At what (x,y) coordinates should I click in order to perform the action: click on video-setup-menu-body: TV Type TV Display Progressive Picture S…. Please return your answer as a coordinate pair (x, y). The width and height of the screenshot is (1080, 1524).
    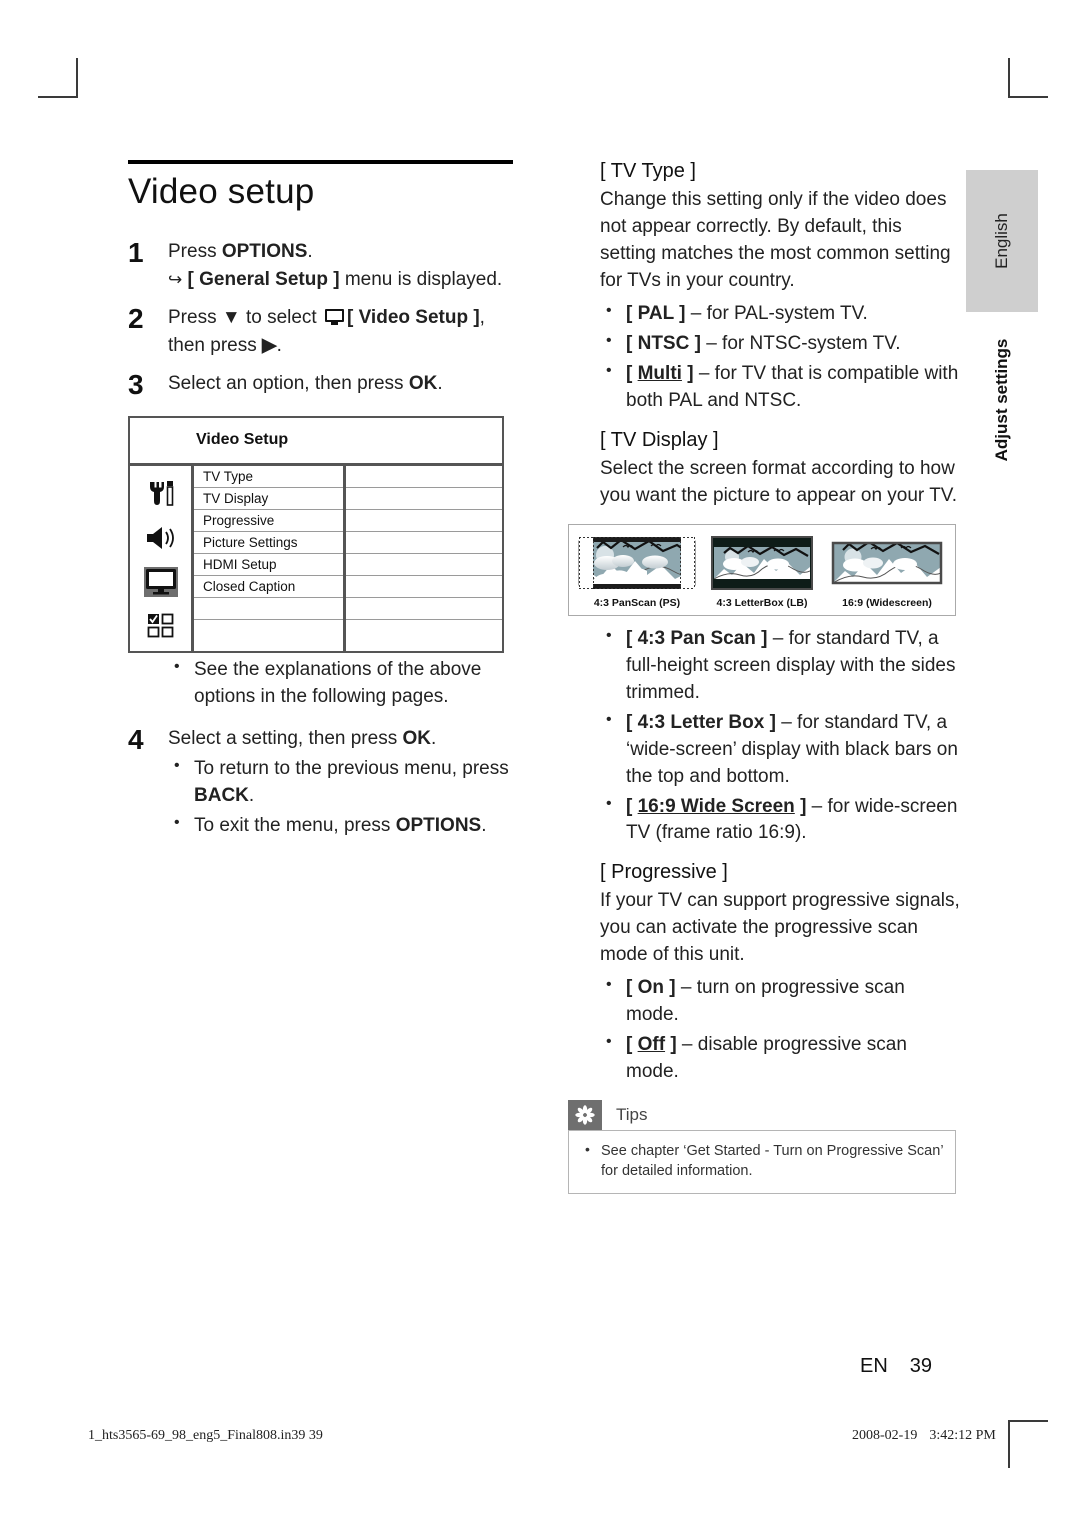
    Looking at the image, I should click on (316, 558).